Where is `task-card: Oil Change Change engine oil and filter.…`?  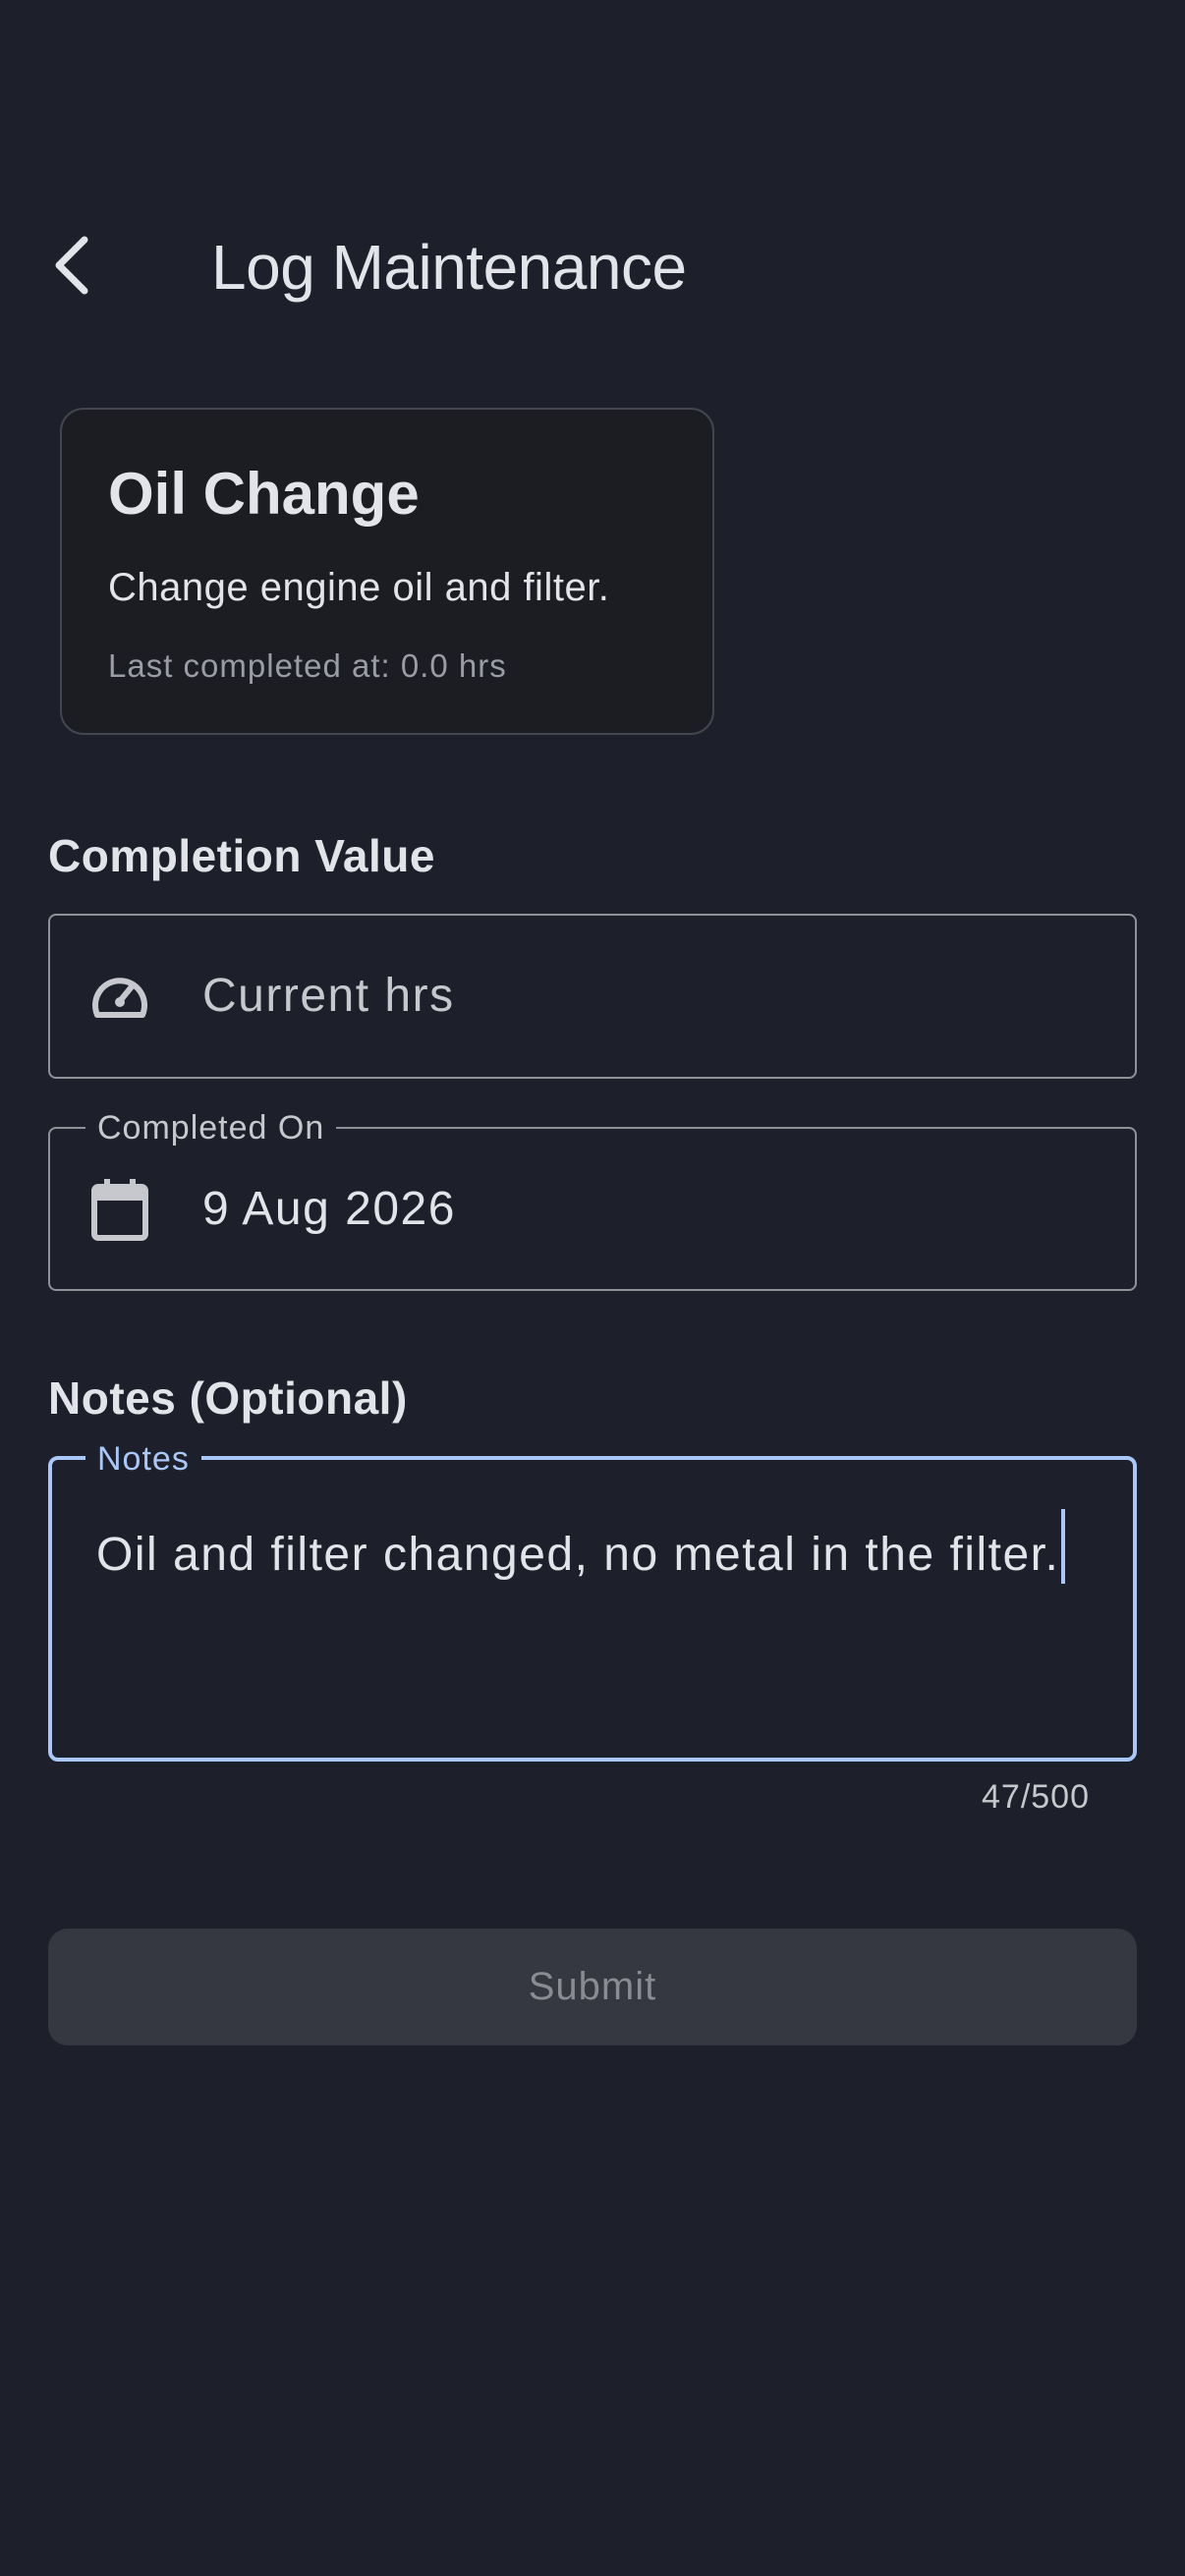
task-card: Oil Change Change engine oil and filter.… is located at coordinates (387, 571).